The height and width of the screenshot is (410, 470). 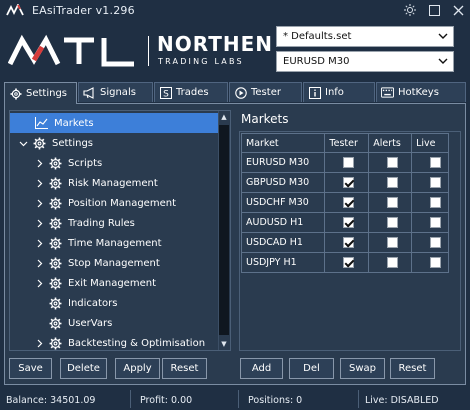 I want to click on tab-signals: Signals, so click(x=115, y=92).